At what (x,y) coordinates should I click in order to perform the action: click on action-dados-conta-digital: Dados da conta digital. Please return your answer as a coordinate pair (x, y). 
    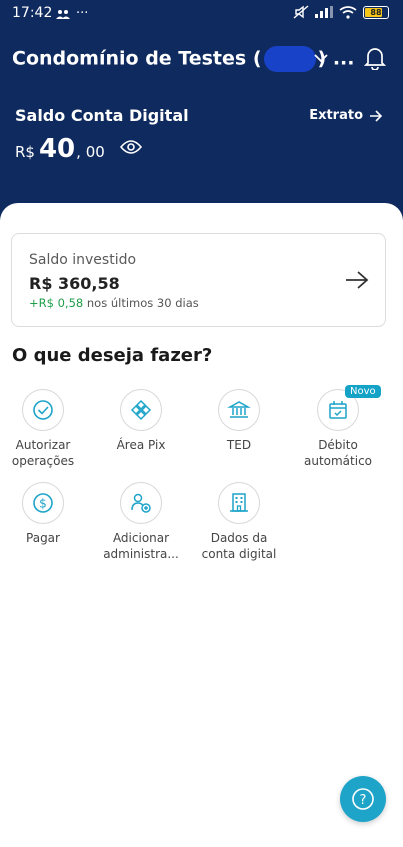
    Looking at the image, I should click on (239, 522).